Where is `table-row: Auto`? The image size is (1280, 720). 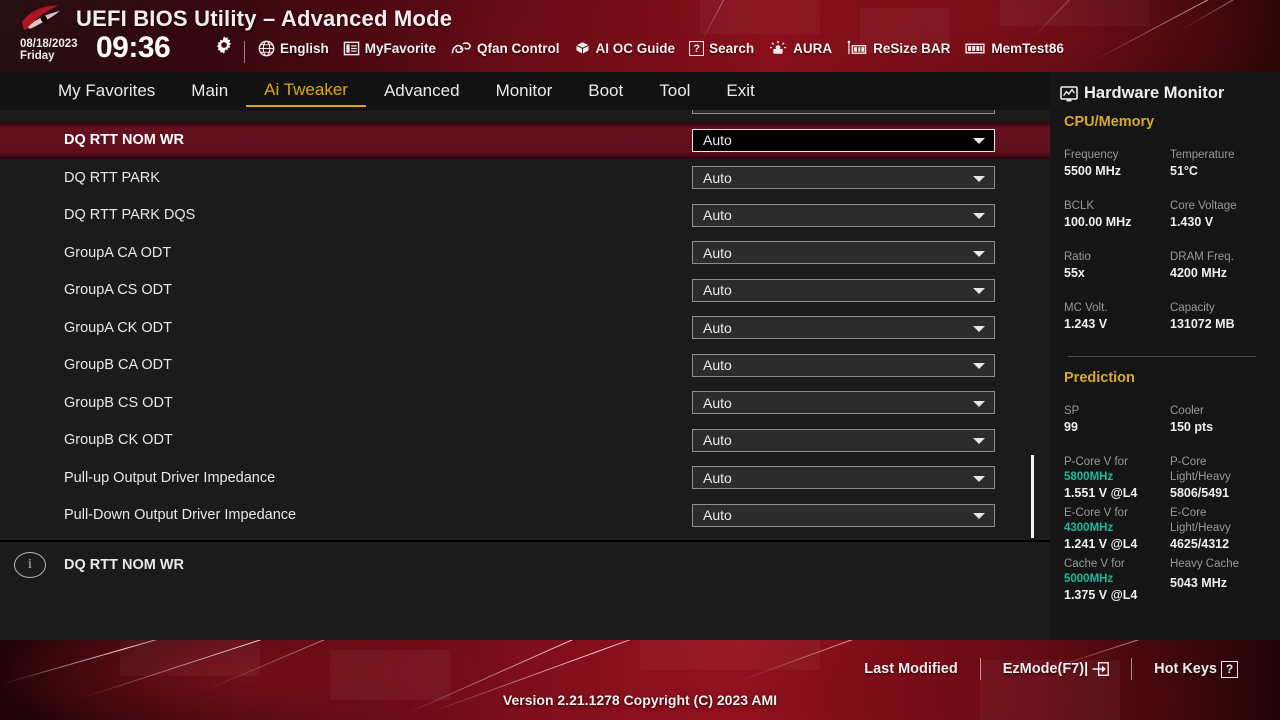
table-row: Auto is located at coordinates (525, 116).